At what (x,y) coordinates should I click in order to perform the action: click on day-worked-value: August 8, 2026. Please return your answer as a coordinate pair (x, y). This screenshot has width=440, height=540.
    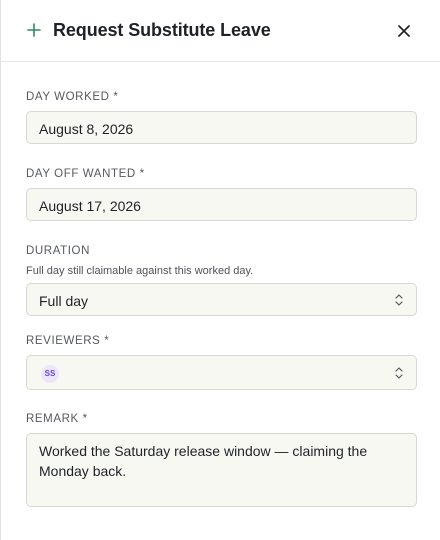
    Looking at the image, I should click on (86, 129).